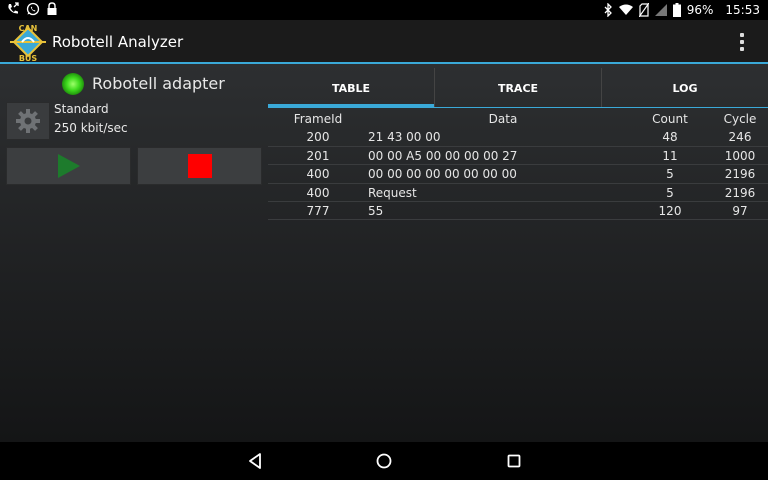 This screenshot has width=768, height=480. I want to click on stop-button, so click(199, 166).